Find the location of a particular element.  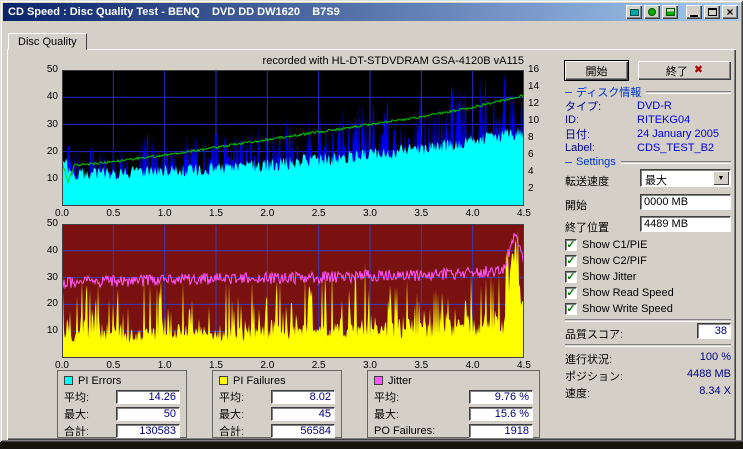

checkbox-show-read-speed: ✓ Show Read Speed is located at coordinates (648, 292).